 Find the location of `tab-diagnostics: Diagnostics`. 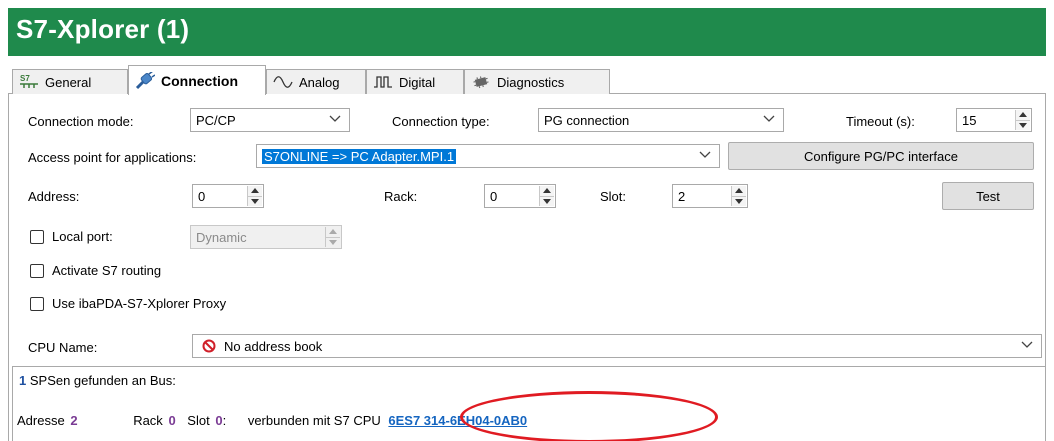

tab-diagnostics: Diagnostics is located at coordinates (537, 81).